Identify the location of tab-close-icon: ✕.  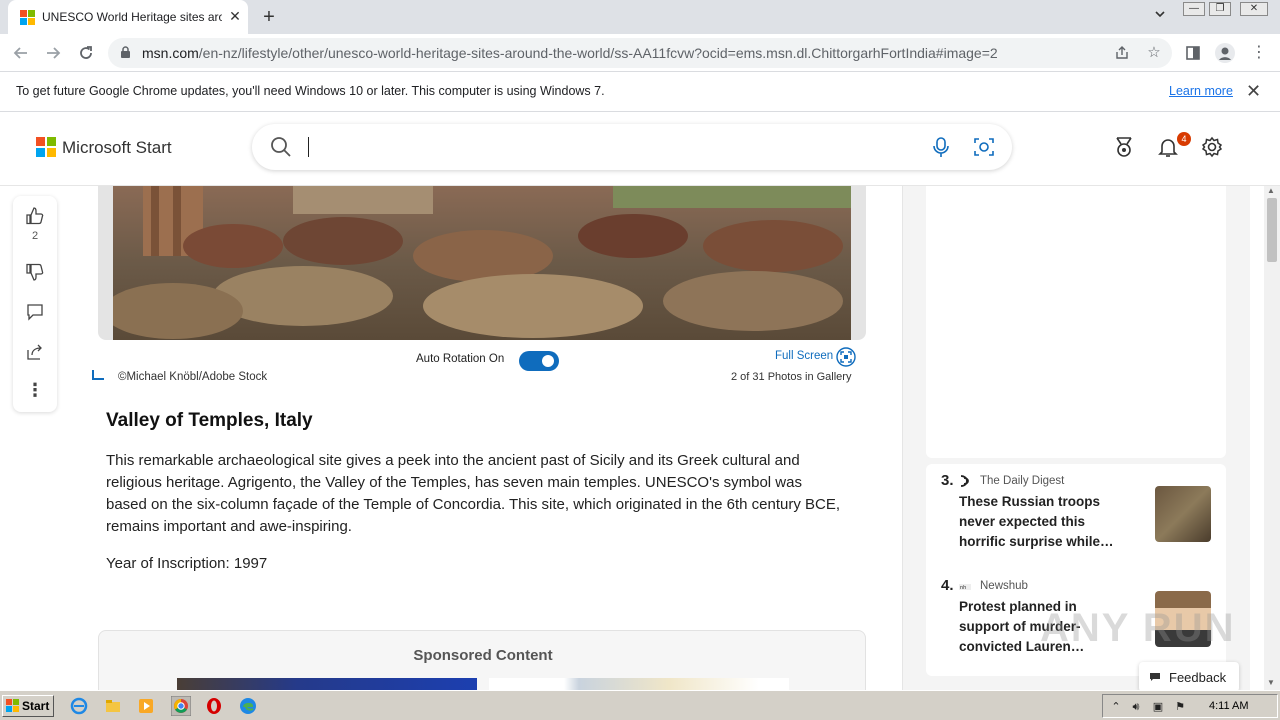
(235, 16).